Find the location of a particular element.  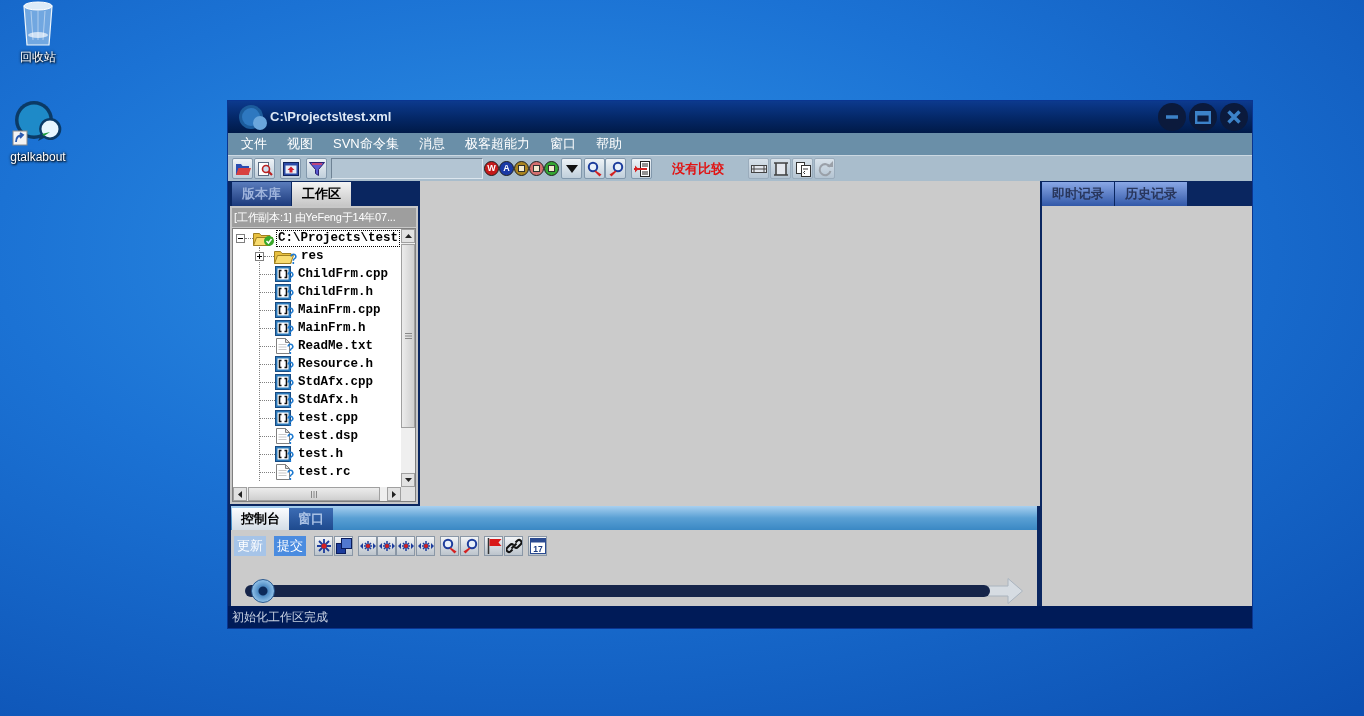

close-icon is located at coordinates (1234, 117).